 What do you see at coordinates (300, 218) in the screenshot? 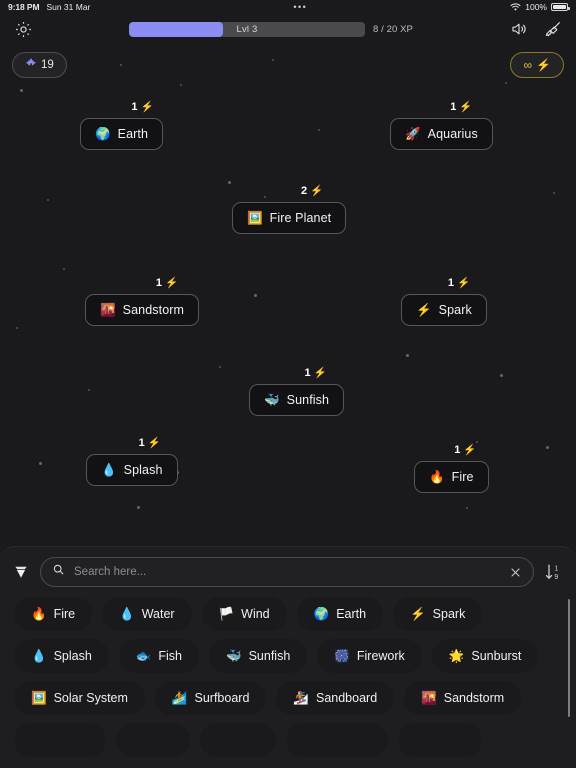
I see `element-card-label: Fire Planet` at bounding box center [300, 218].